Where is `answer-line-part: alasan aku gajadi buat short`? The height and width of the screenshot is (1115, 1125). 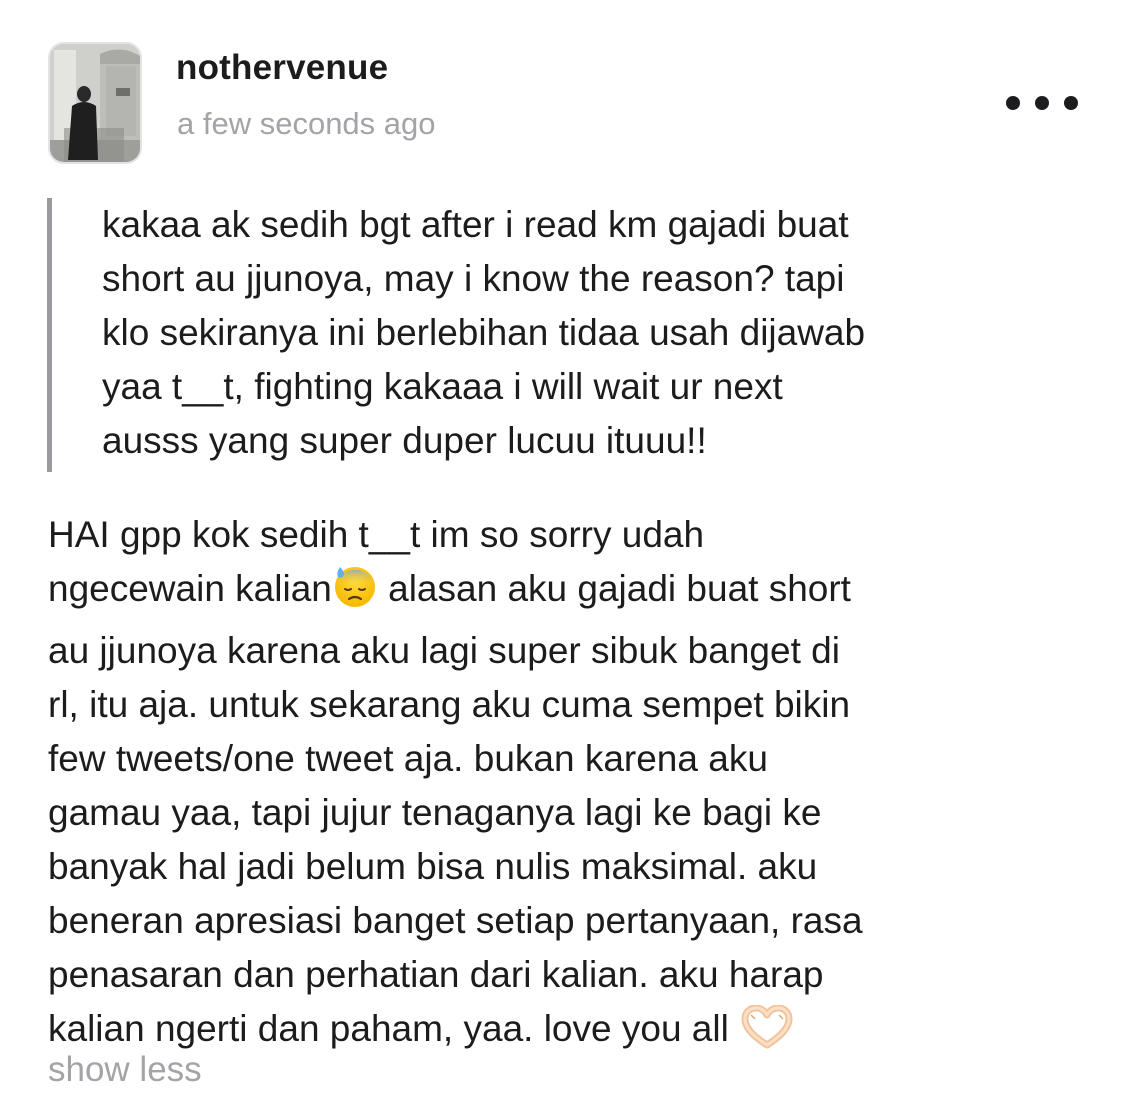
answer-line-part: alasan aku gajadi buat short is located at coordinates (614, 588).